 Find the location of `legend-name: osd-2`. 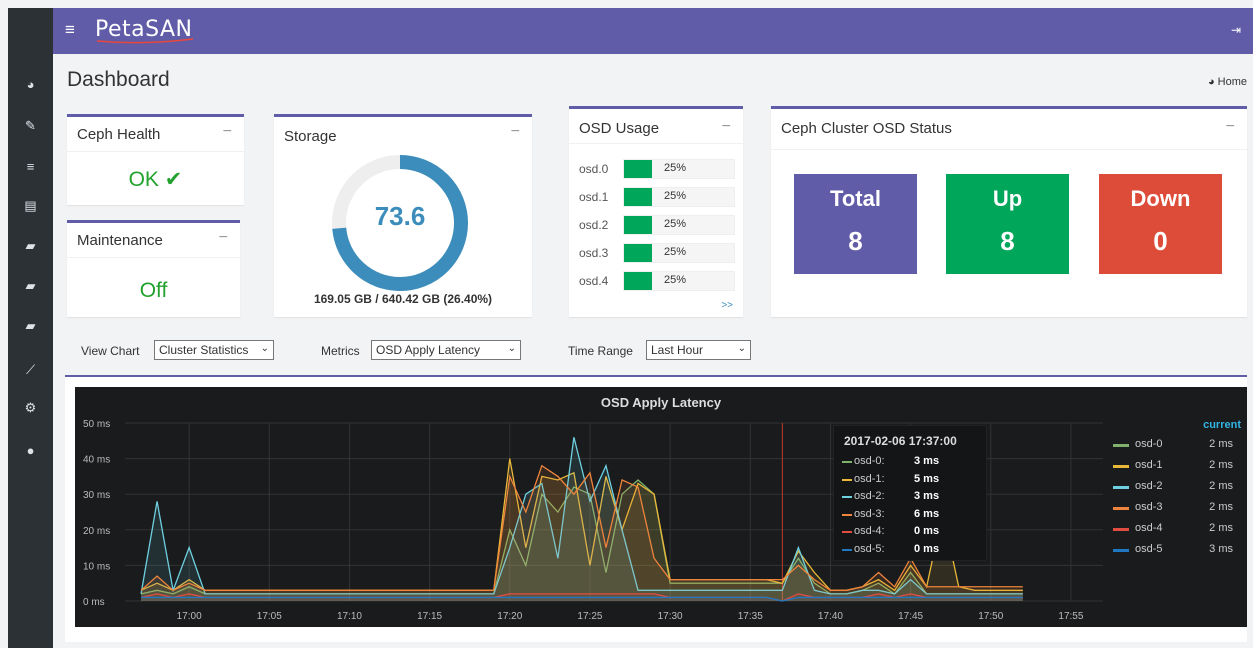

legend-name: osd-2 is located at coordinates (1149, 486).